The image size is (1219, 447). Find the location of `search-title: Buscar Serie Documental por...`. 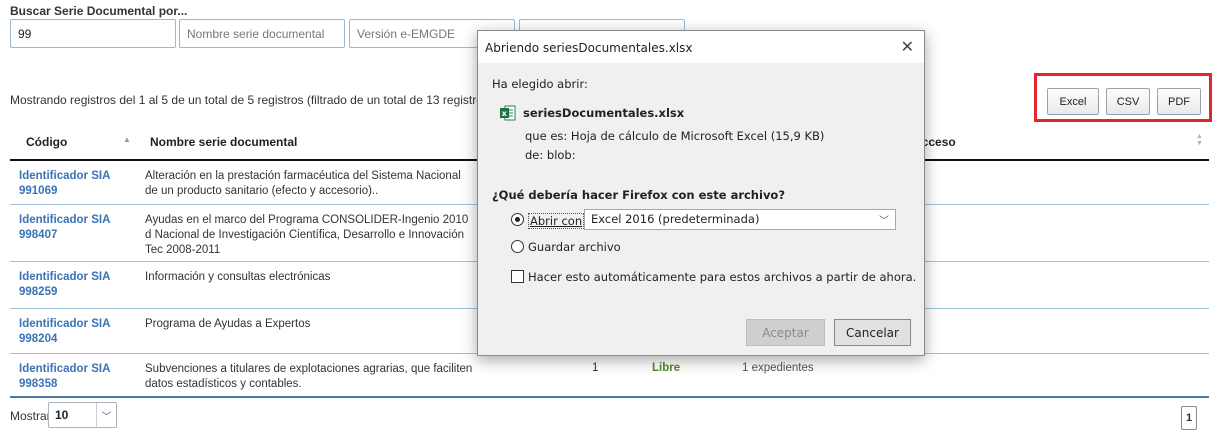

search-title: Buscar Serie Documental por... is located at coordinates (99, 11).